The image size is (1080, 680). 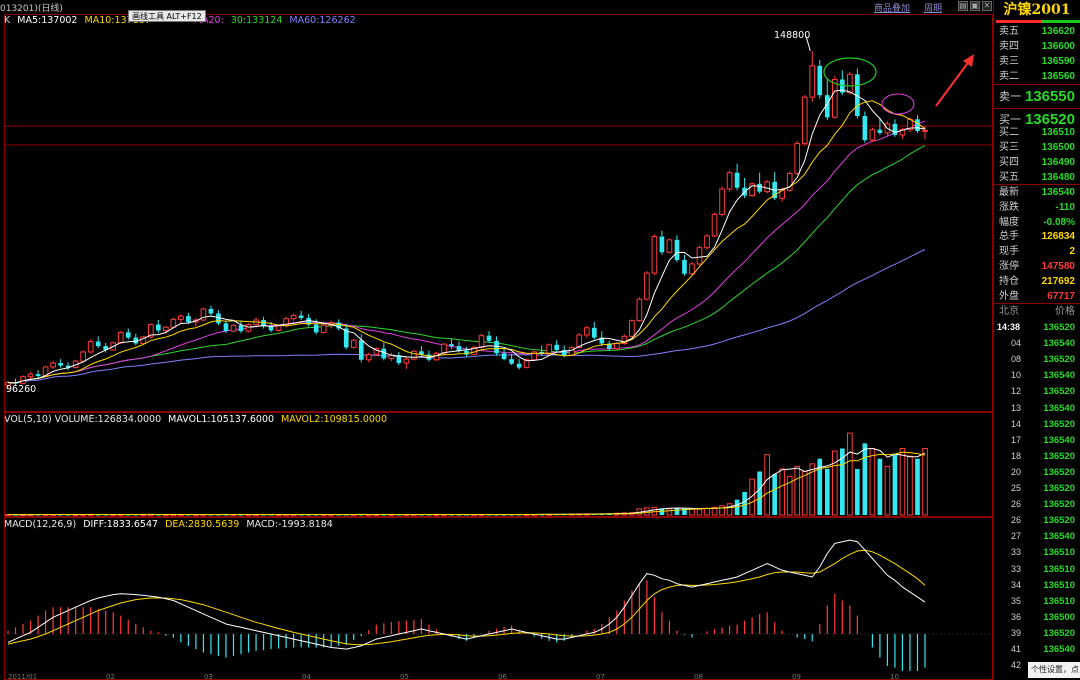 I want to click on tick-time: 12, so click(x=1016, y=391).